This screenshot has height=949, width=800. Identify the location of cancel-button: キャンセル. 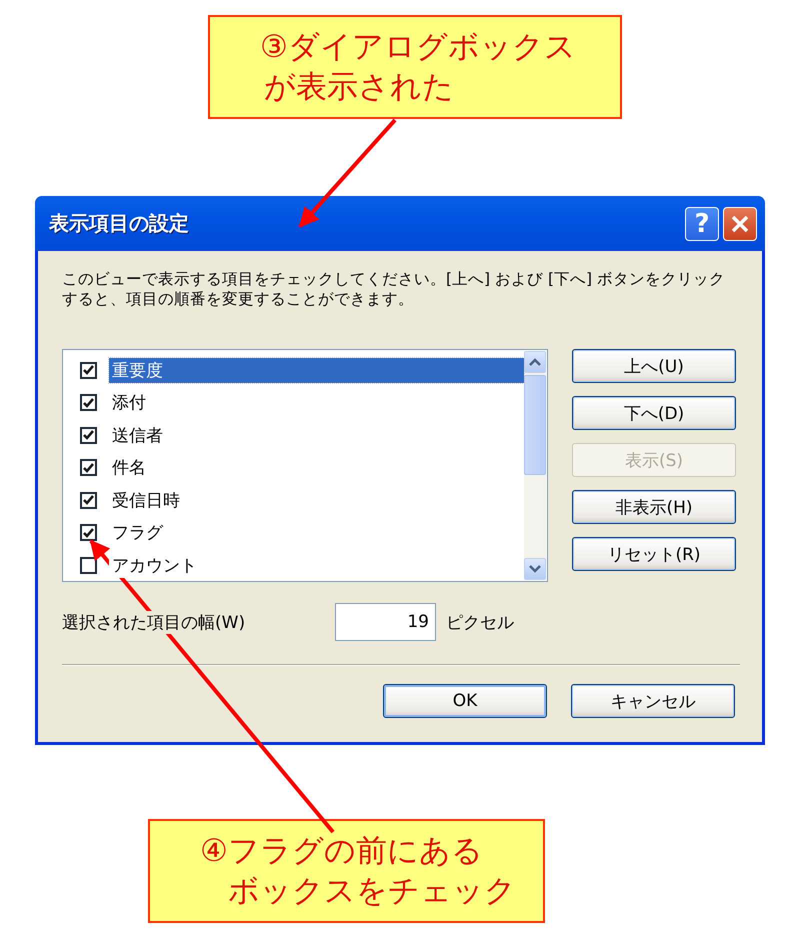
(653, 701).